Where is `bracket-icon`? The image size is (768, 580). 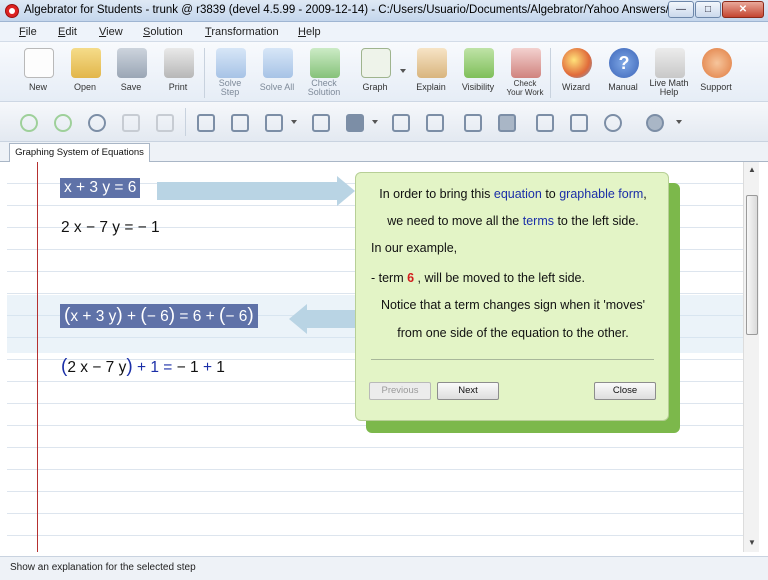
bracket-icon is located at coordinates (473, 123).